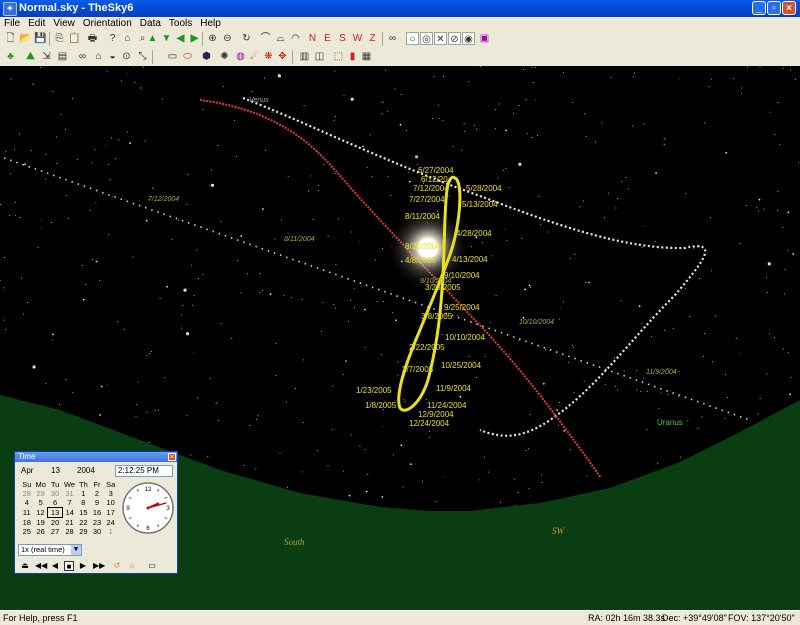 This screenshot has height=625, width=800. I want to click on menu-data: Data, so click(150, 23).